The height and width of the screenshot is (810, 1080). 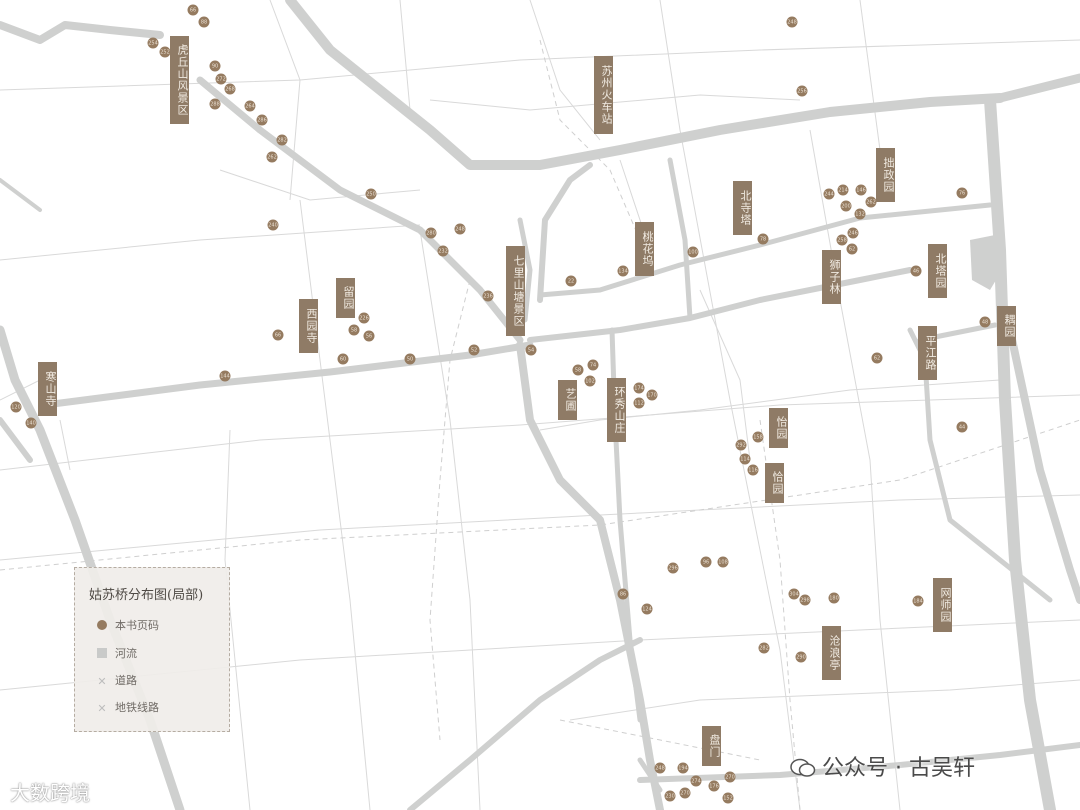 What do you see at coordinates (860, 214) in the screenshot?
I see `page-pin-label: 132` at bounding box center [860, 214].